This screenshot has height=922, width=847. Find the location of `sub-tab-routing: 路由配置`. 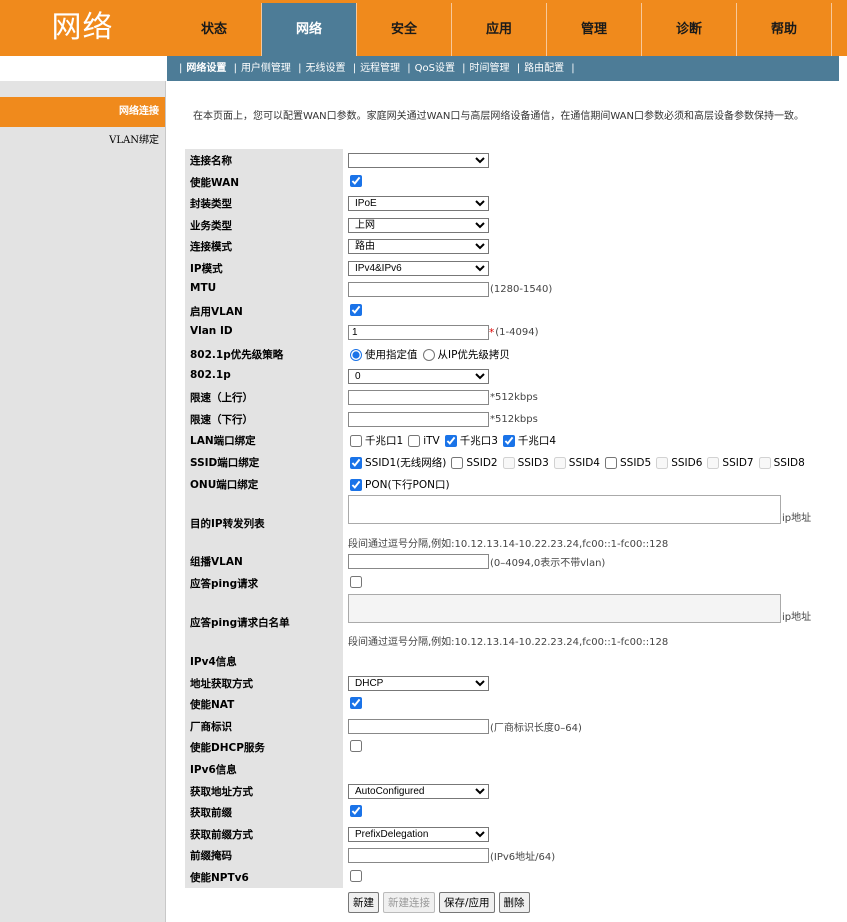

sub-tab-routing: 路由配置 is located at coordinates (544, 68).